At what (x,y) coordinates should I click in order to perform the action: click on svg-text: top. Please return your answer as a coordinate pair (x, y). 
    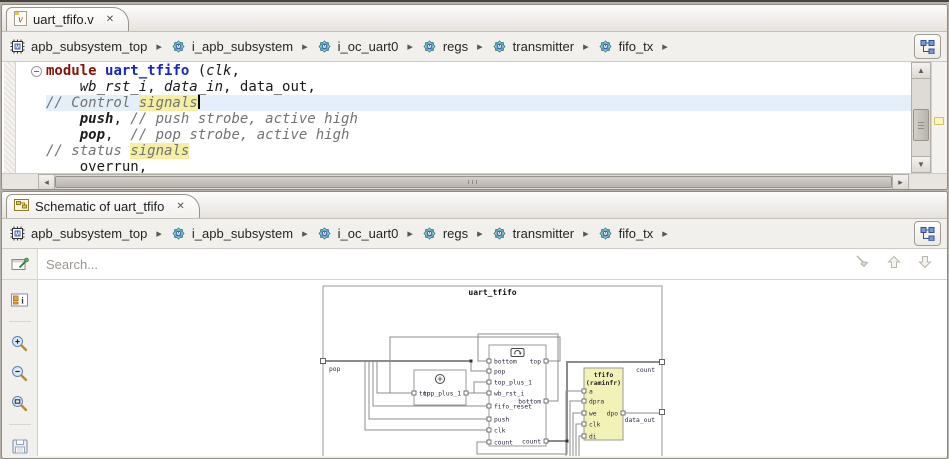
    Looking at the image, I should click on (536, 361).